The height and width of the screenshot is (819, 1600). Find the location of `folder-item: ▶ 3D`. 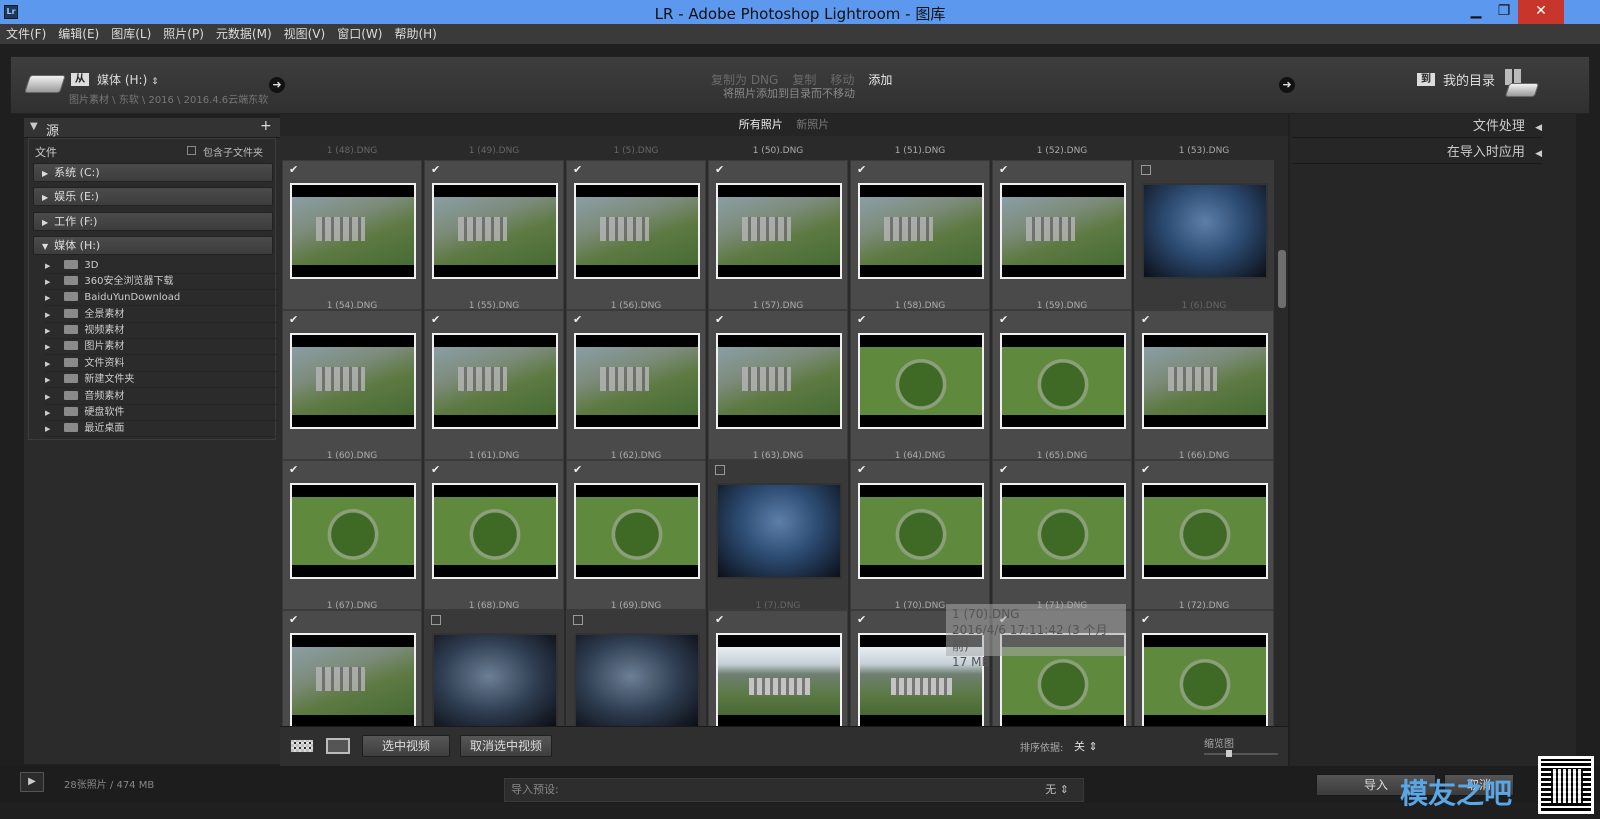

folder-item: ▶ 3D is located at coordinates (161, 266).